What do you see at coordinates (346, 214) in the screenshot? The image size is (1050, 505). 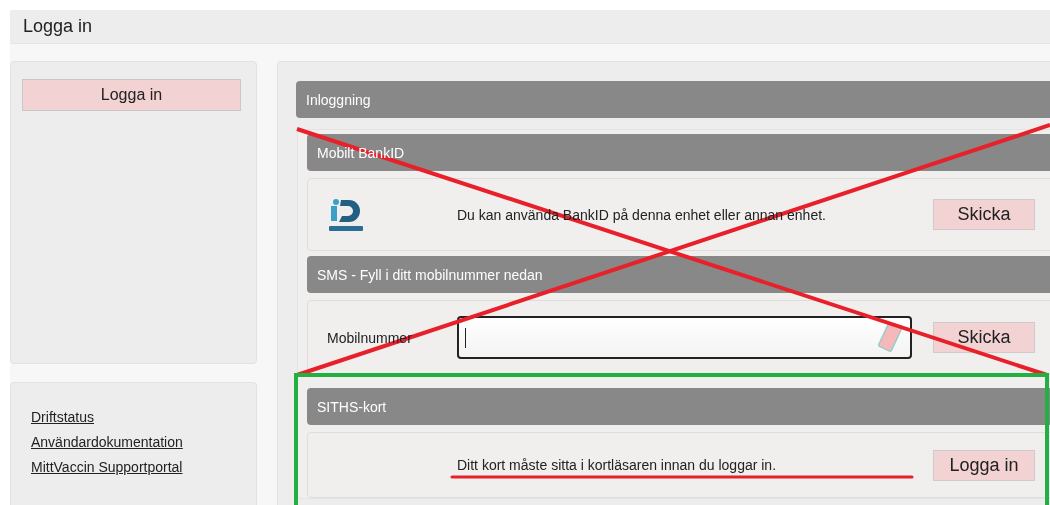 I see `id-card-logo-icon` at bounding box center [346, 214].